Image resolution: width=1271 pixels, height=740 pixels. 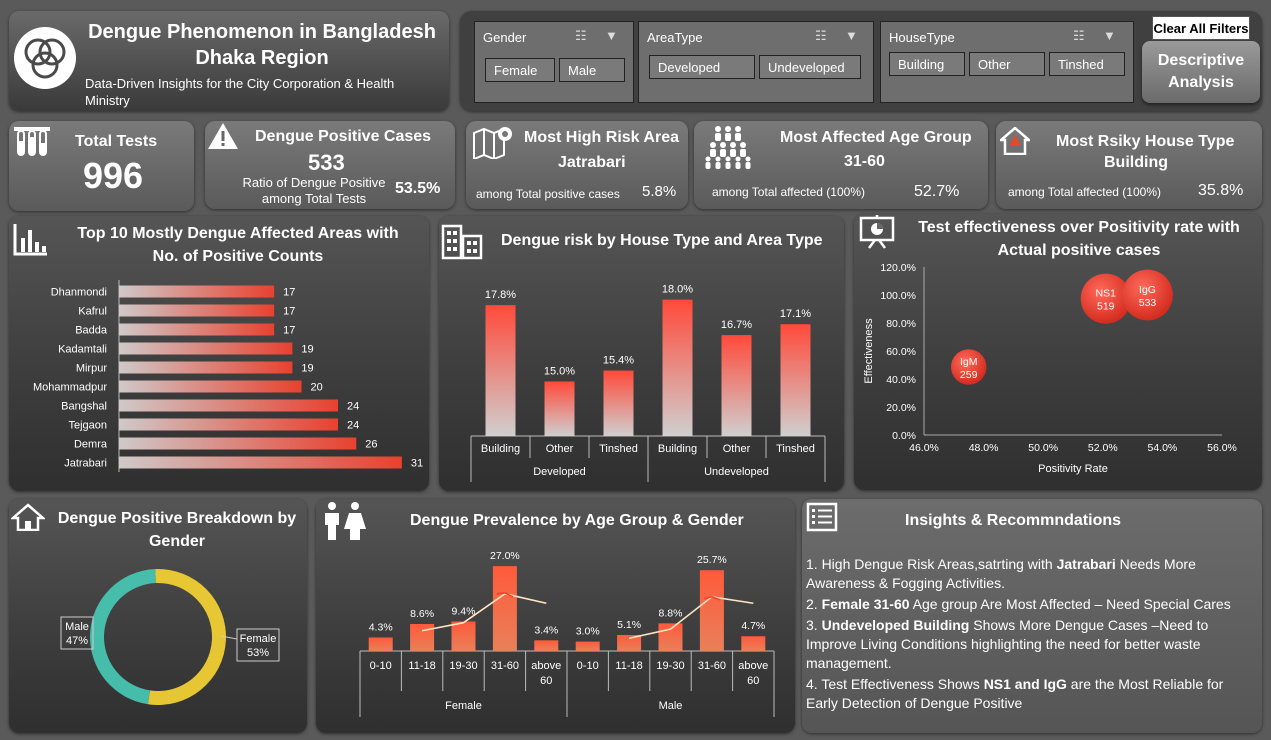 I want to click on data-label: 27.0%, so click(x=505, y=556).